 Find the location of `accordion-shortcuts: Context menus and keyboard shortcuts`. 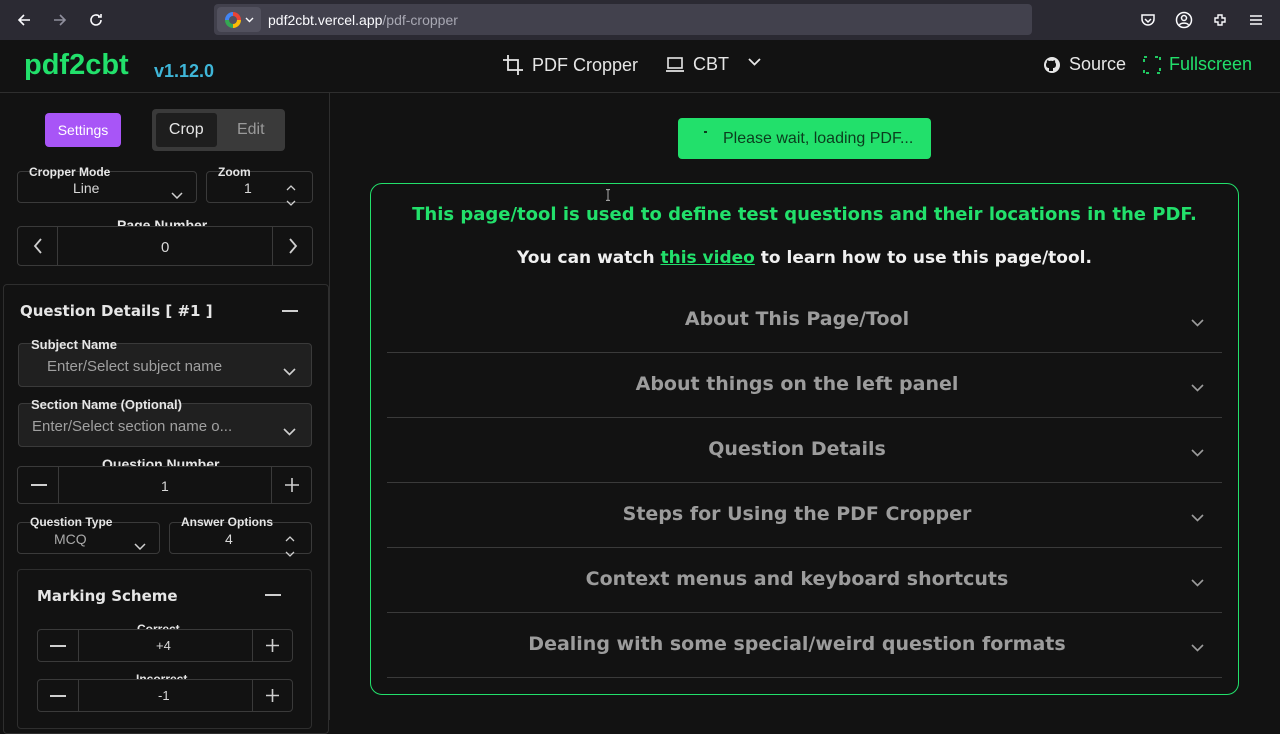

accordion-shortcuts: Context menus and keyboard shortcuts is located at coordinates (804, 580).